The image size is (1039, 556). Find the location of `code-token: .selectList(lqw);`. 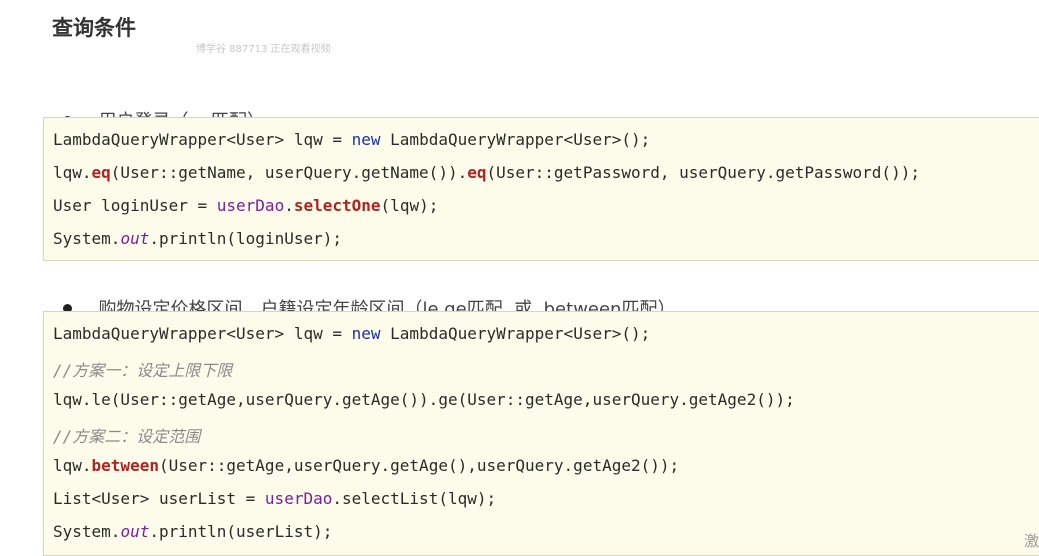

code-token: .selectList(lqw); is located at coordinates (414, 498).